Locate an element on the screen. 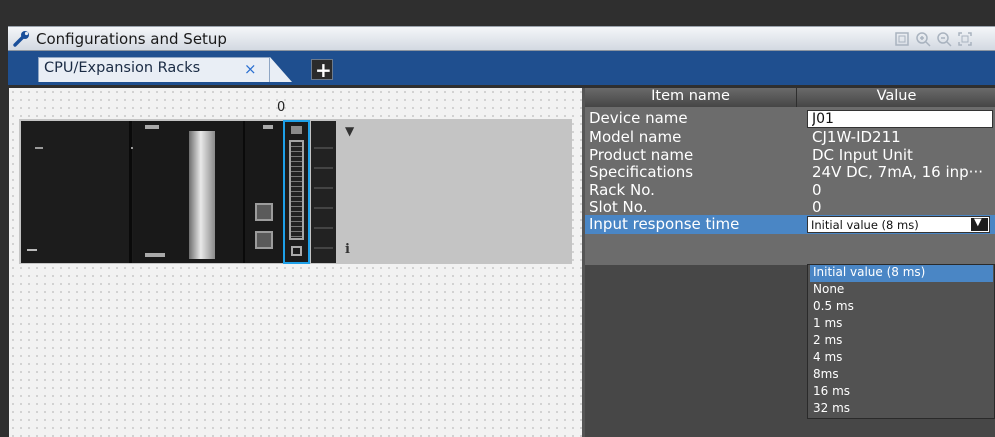 The width and height of the screenshot is (995, 437). empty-slot is located at coordinates (323, 192).